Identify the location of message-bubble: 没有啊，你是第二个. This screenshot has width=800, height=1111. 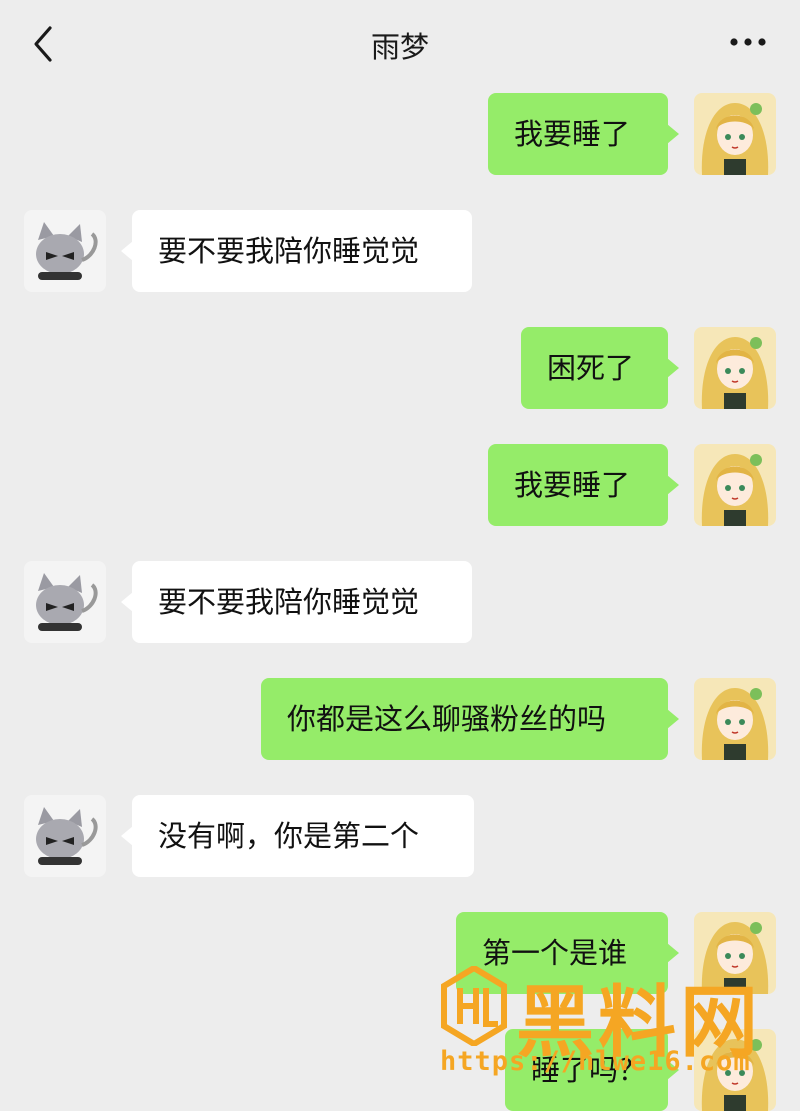
(297, 836).